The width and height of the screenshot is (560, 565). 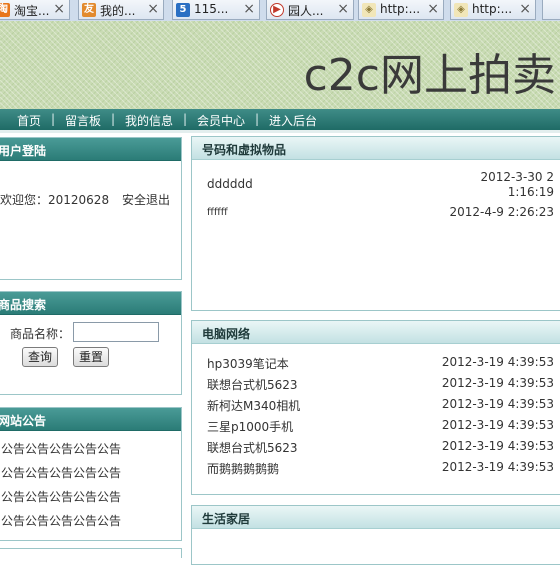 I want to click on list-item: hp3039笔记本 2012-3-19 4:39:53, so click(x=380, y=364).